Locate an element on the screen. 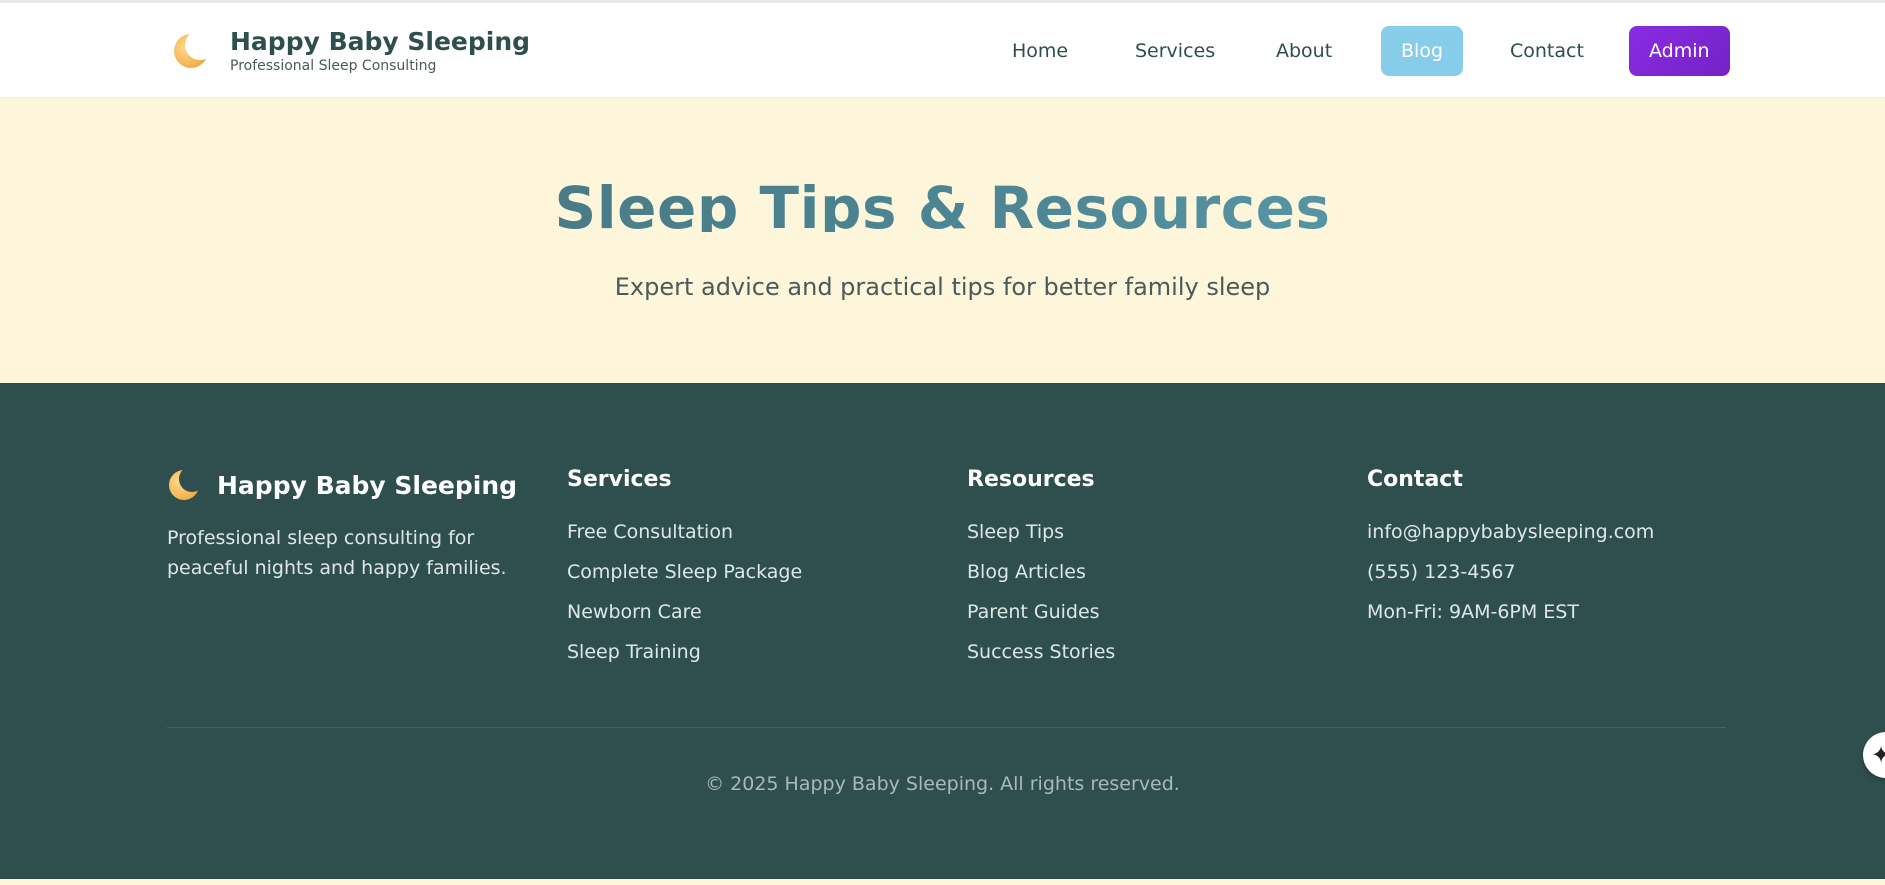  nav-services: Services is located at coordinates (1175, 51).